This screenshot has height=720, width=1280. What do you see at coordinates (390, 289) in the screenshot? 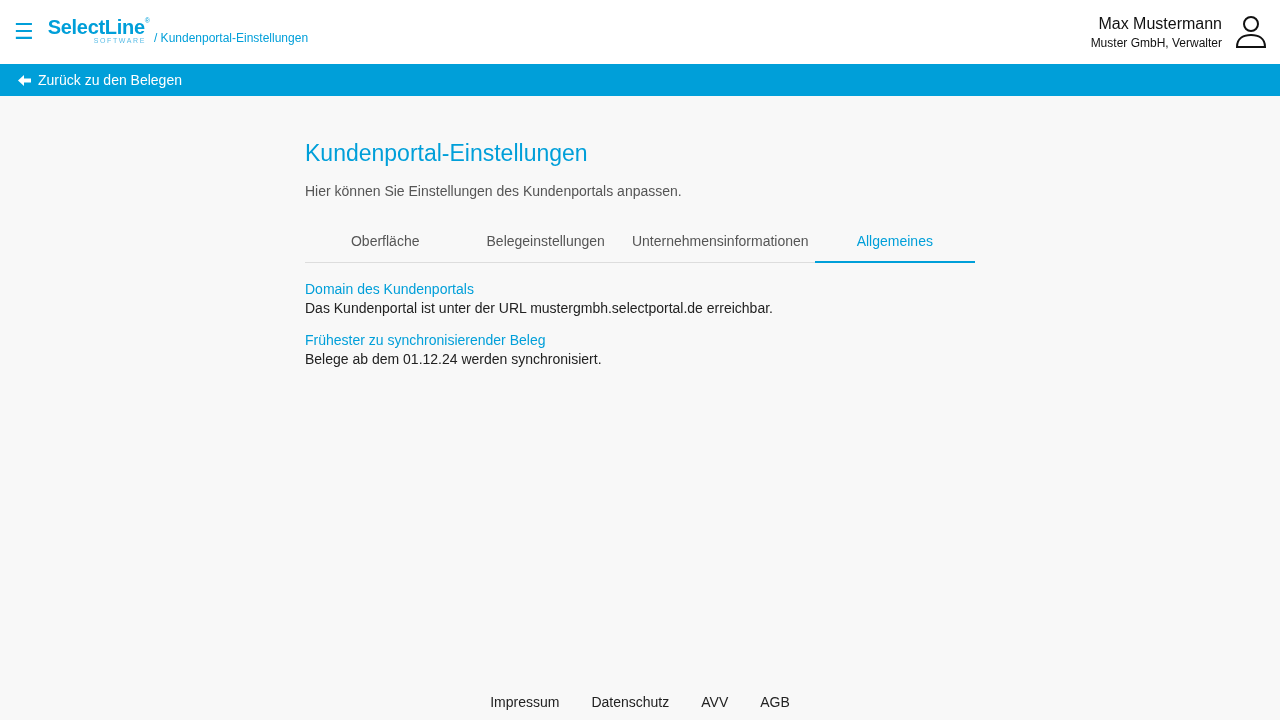
I see `section-heading: Domain des Kundenportals` at bounding box center [390, 289].